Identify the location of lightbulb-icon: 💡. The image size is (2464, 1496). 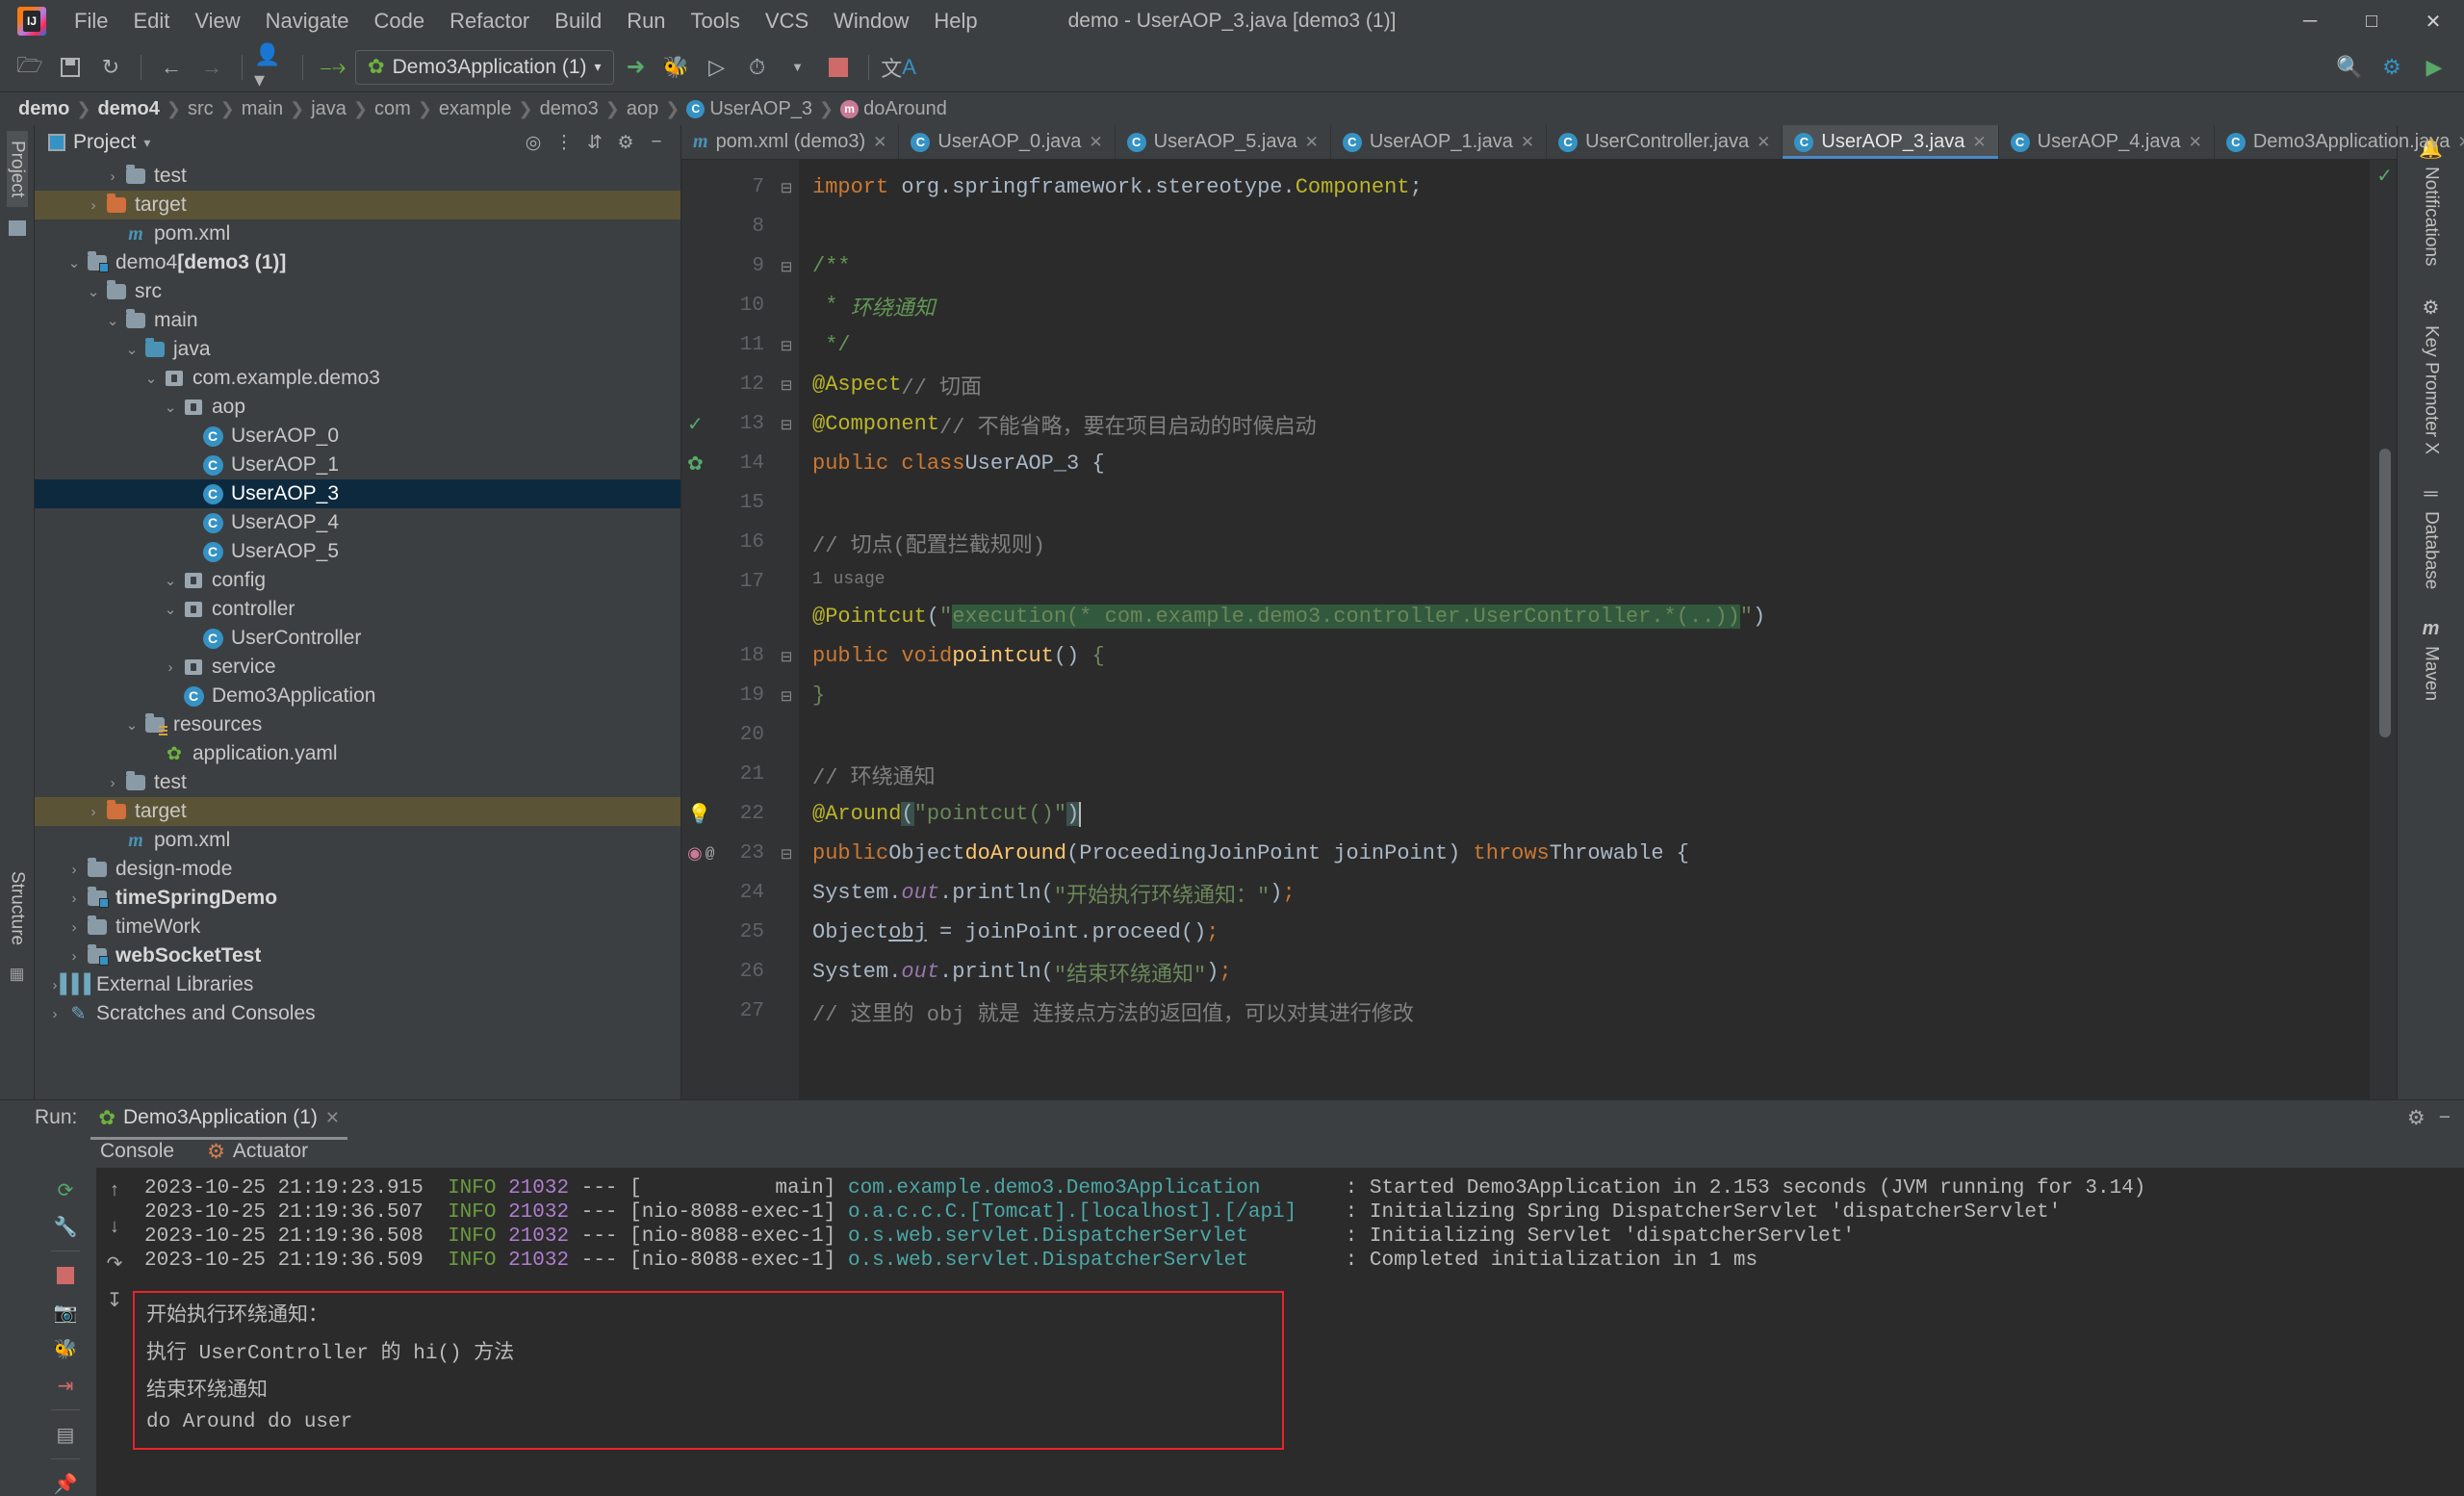
(699, 814).